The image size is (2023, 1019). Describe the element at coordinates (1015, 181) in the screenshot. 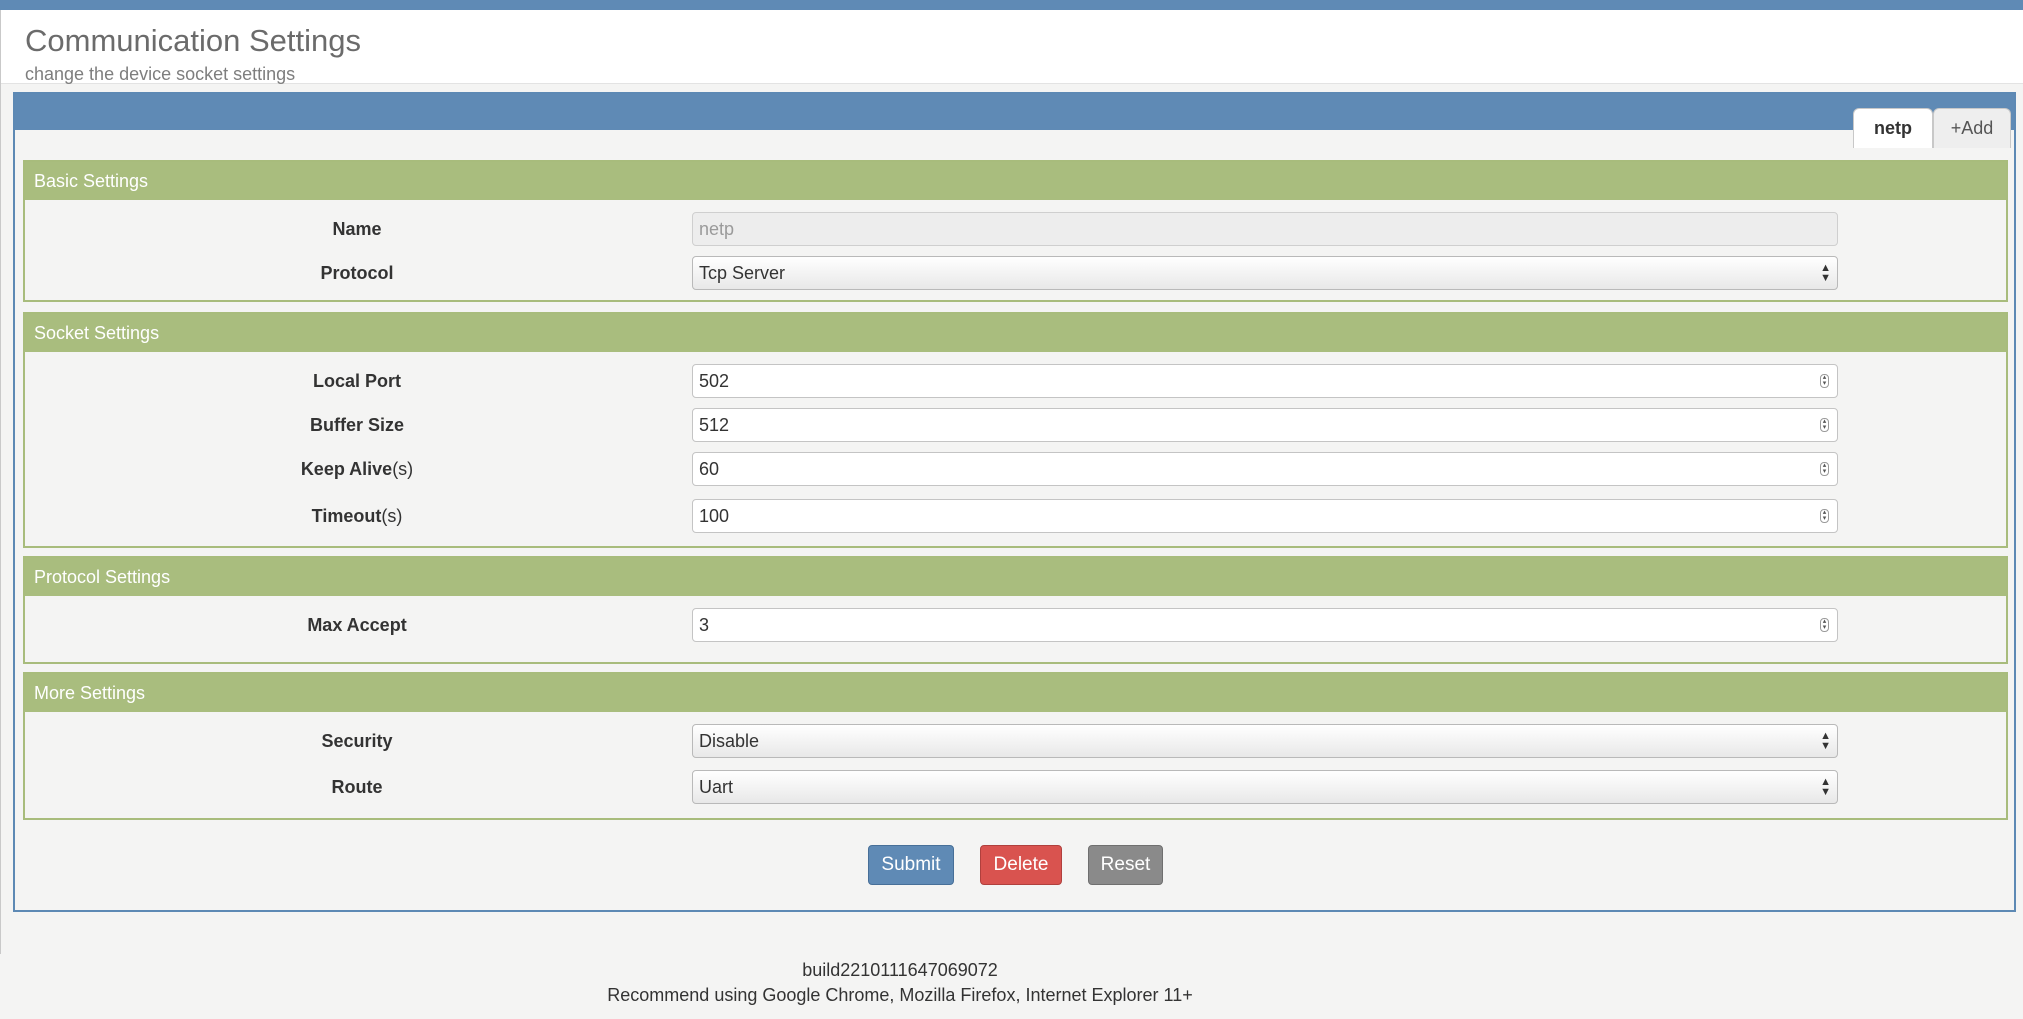

I see `section-title: Basic Settings` at that location.